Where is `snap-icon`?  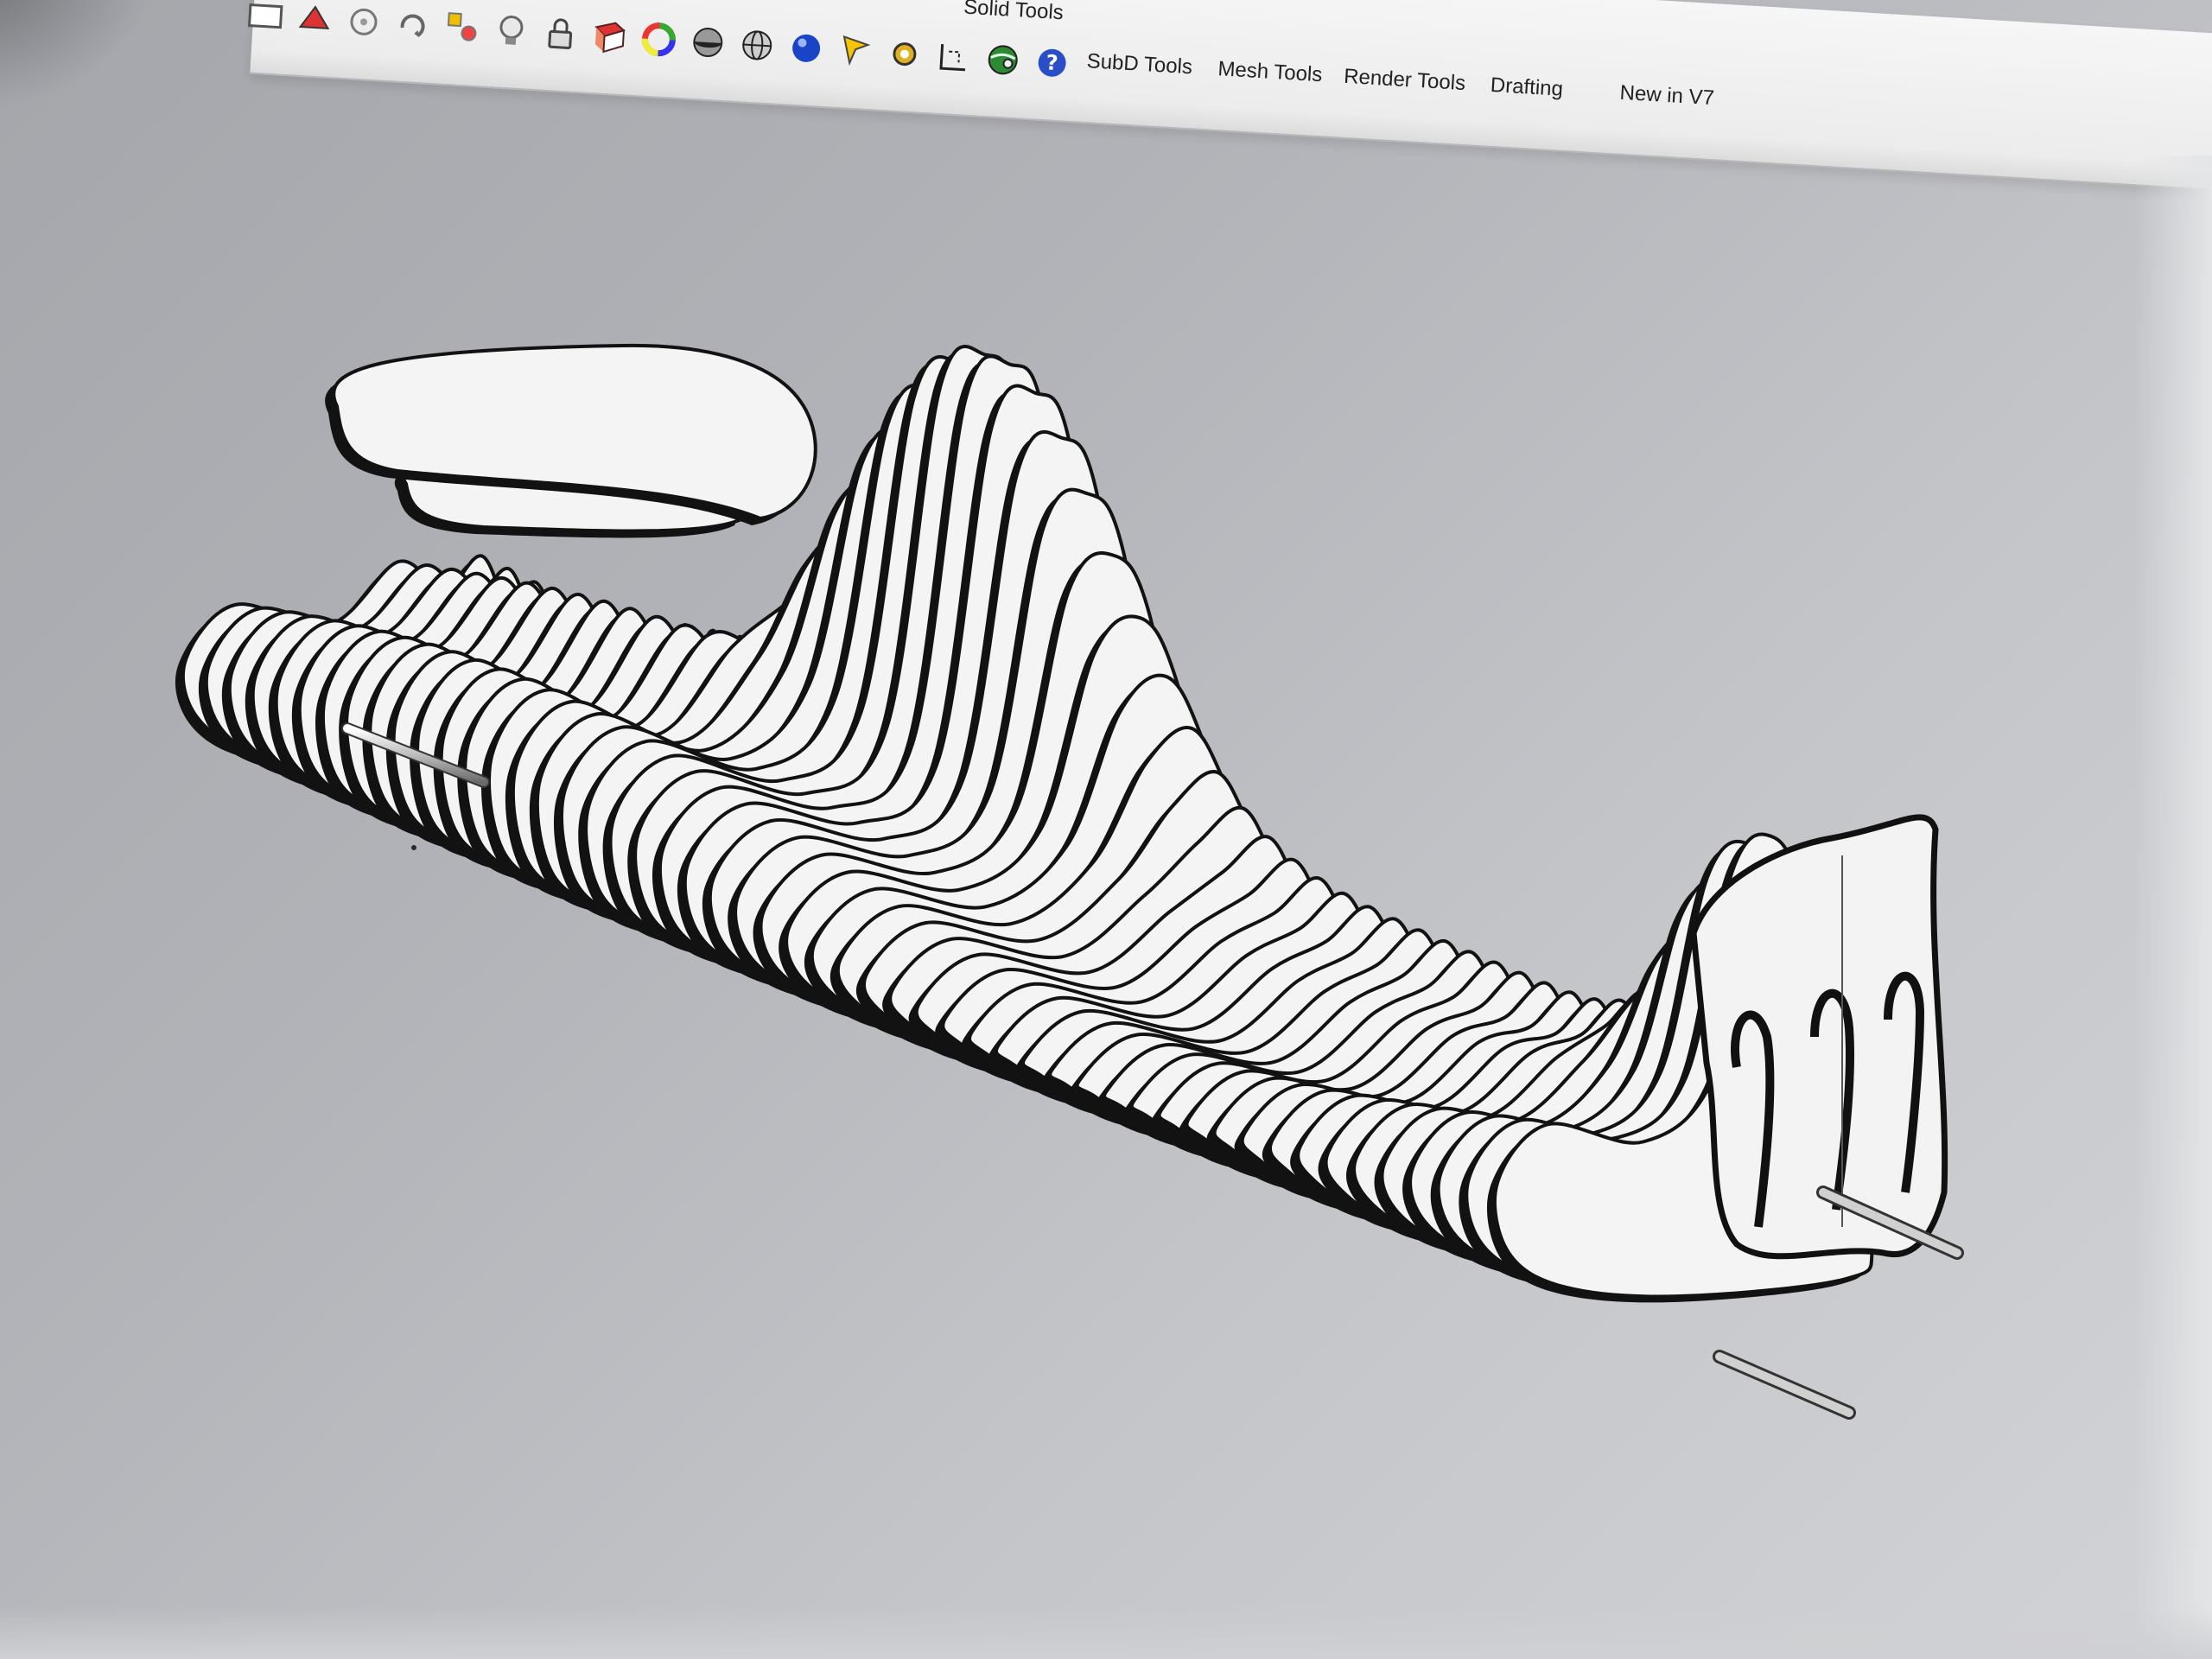
snap-icon is located at coordinates (364, 22).